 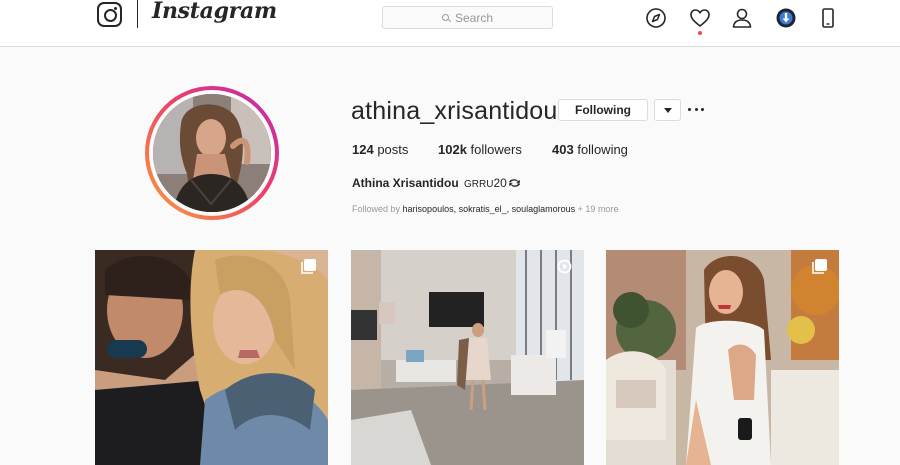 I want to click on instagram-camera-icon, so click(x=109, y=14).